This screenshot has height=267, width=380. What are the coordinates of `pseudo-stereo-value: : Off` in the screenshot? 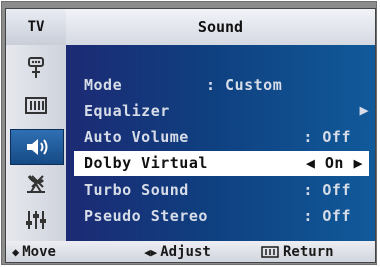 It's located at (327, 216).